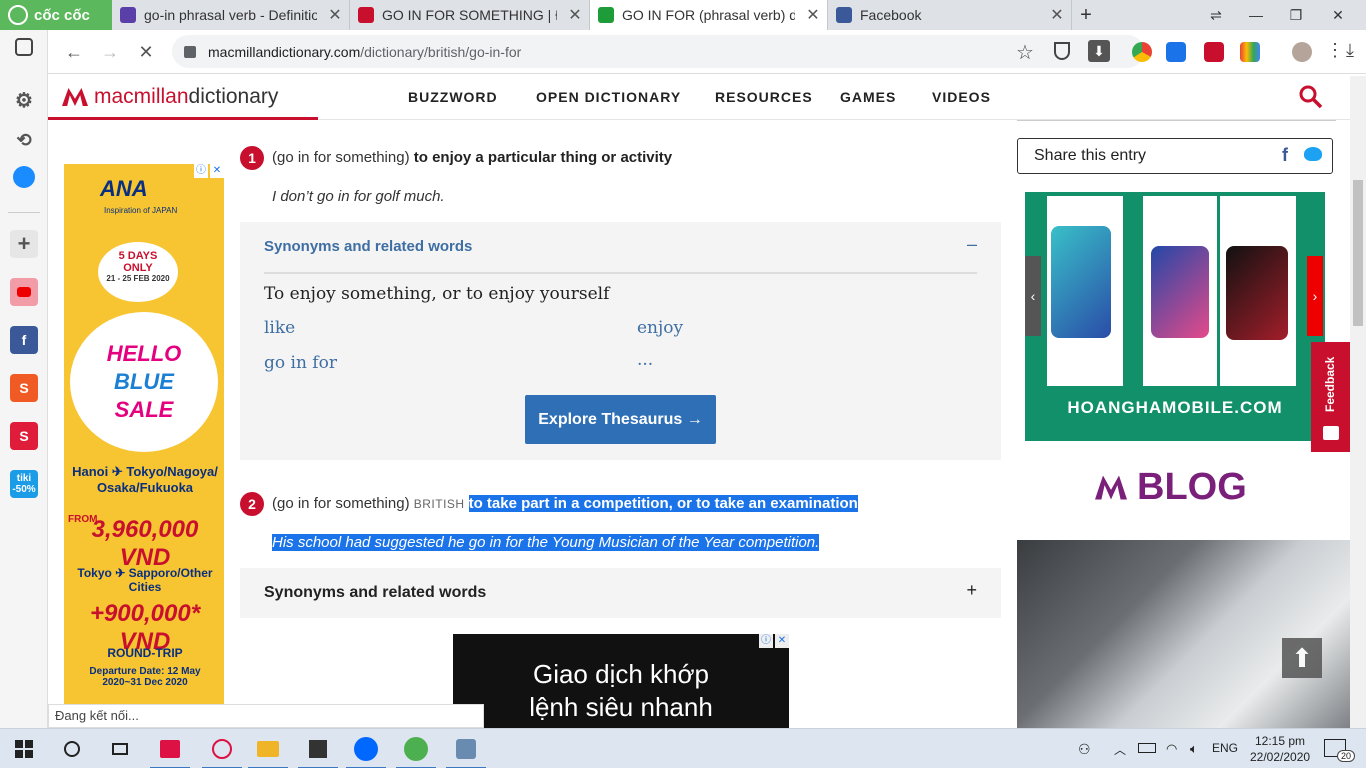 This screenshot has height=768, width=1366. I want to click on notification-icon: 20, so click(1339, 750).